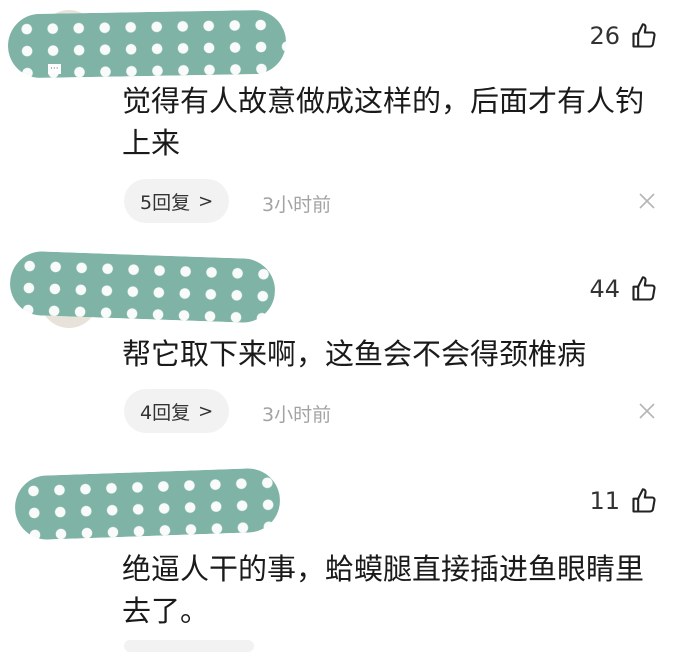 Image resolution: width=700 pixels, height=652 pixels. Describe the element at coordinates (623, 36) in the screenshot. I see `like-button: 26` at that location.